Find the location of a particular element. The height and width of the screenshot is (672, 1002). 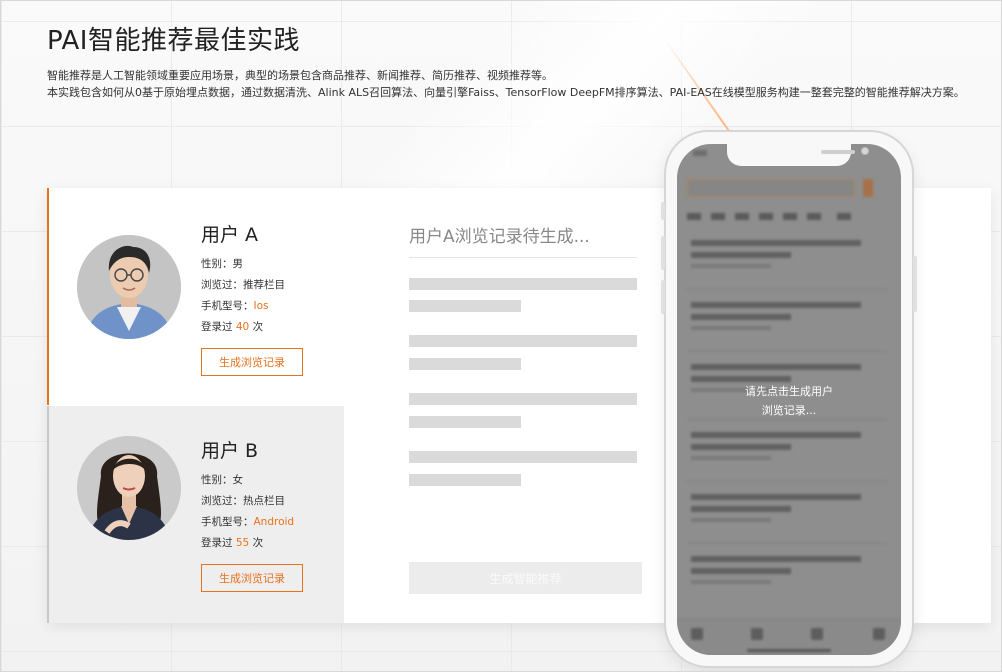

login-count: 40 is located at coordinates (242, 327).